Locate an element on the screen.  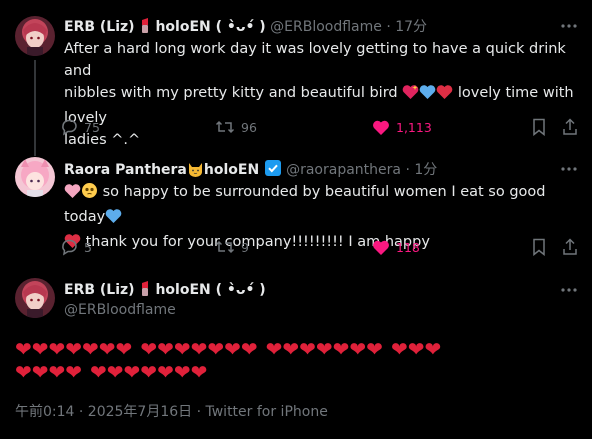
reply-count: 75 is located at coordinates (92, 127).